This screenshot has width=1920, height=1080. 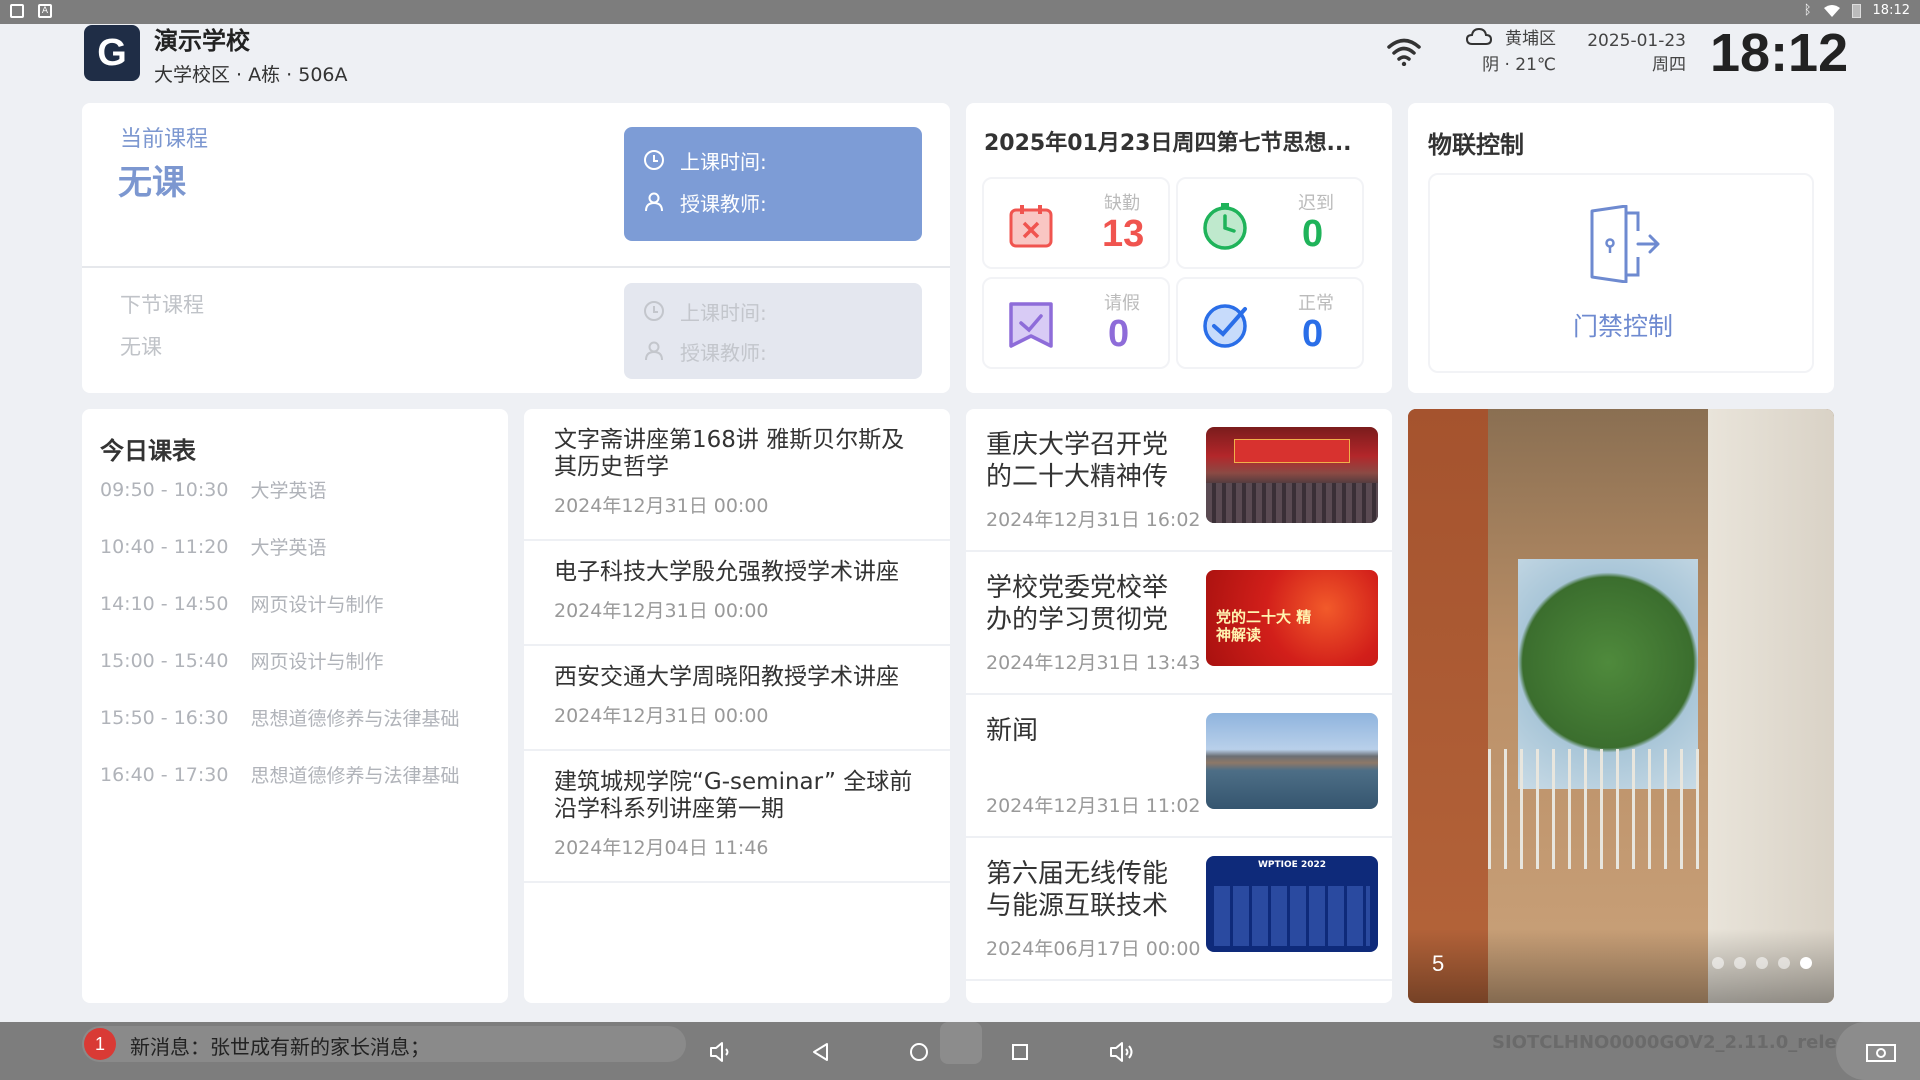 What do you see at coordinates (733, 795) in the screenshot?
I see `notice-title: 建筑城规学院“G-seminar” 全球前沿学科系列讲座第一期` at bounding box center [733, 795].